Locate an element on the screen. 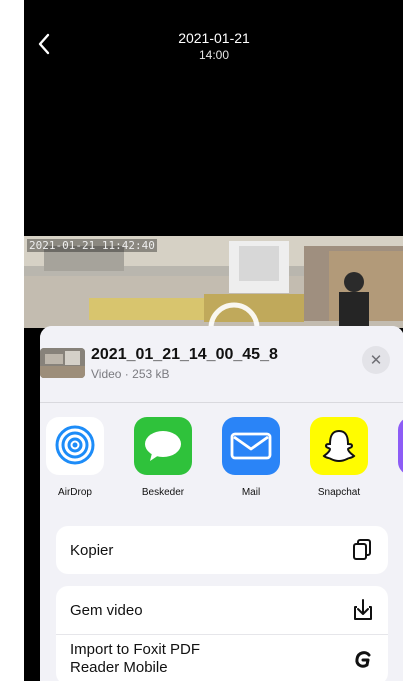 This screenshot has width=403, height=681. app-label: Snapchat is located at coordinates (339, 492).